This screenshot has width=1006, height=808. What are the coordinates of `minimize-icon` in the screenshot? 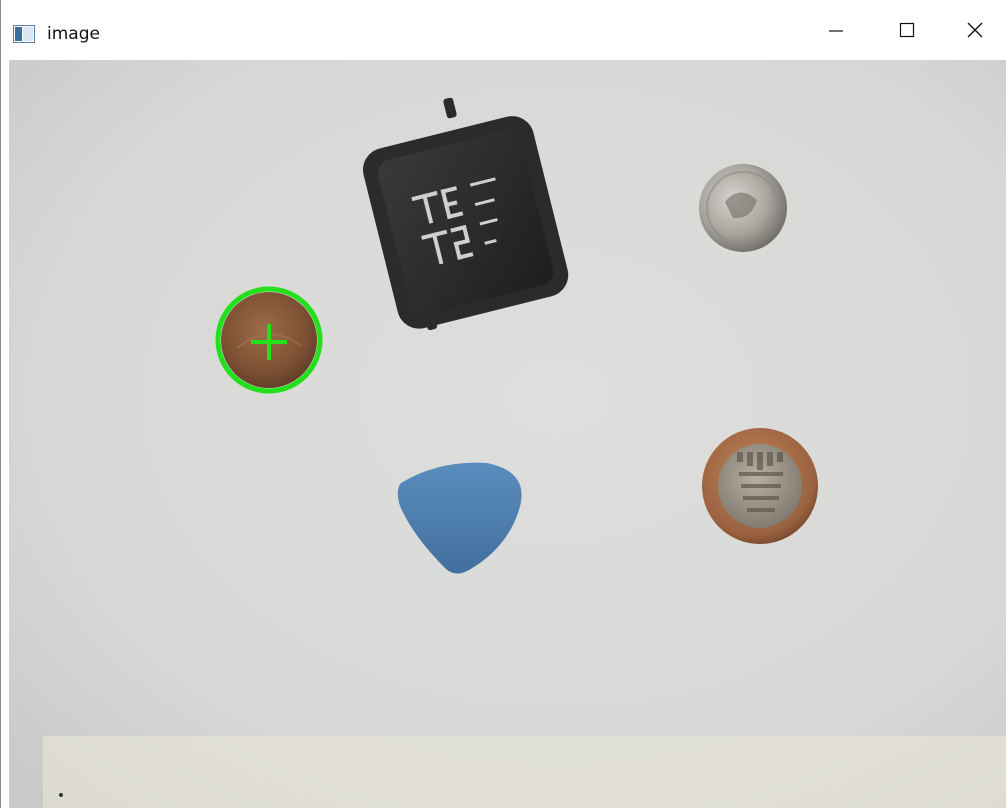 It's located at (836, 30).